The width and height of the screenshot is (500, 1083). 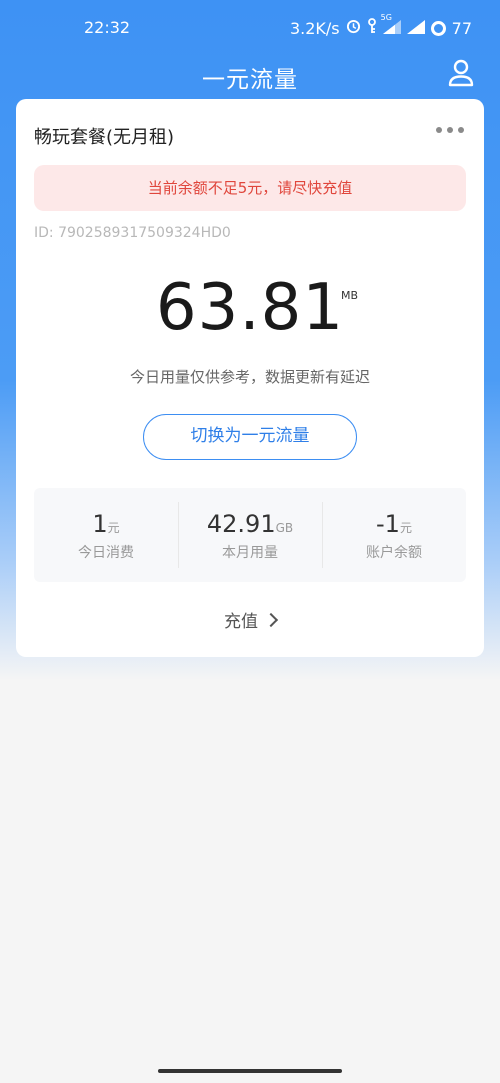 I want to click on stat-month-usage: 42.91GB 本月用量, so click(x=250, y=535).